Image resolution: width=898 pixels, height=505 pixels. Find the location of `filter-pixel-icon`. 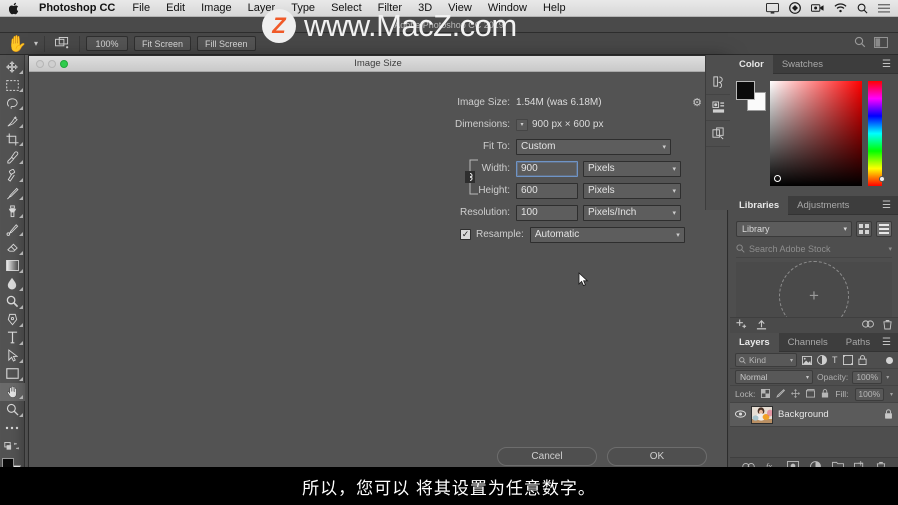

filter-pixel-icon is located at coordinates (807, 360).